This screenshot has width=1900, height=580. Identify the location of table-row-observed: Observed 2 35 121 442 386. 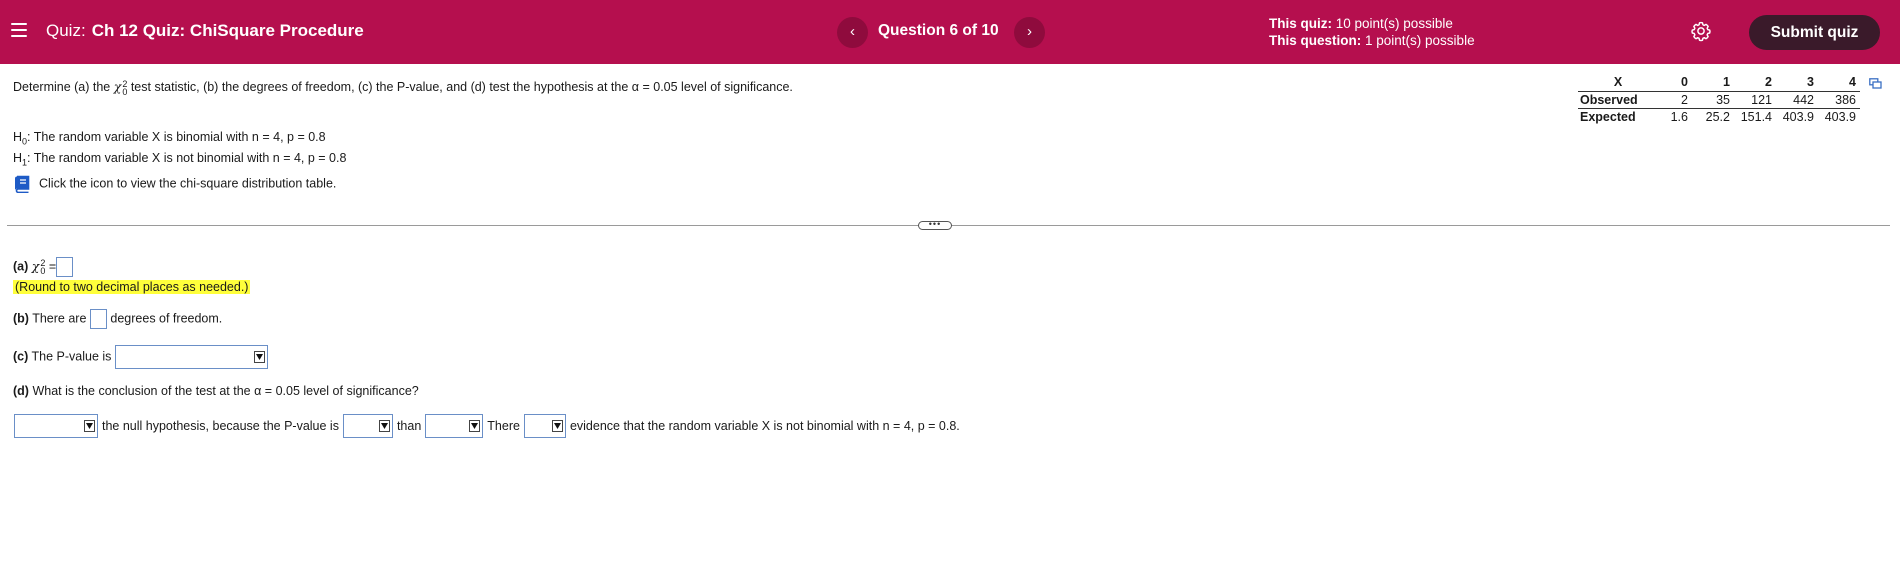
(1719, 100).